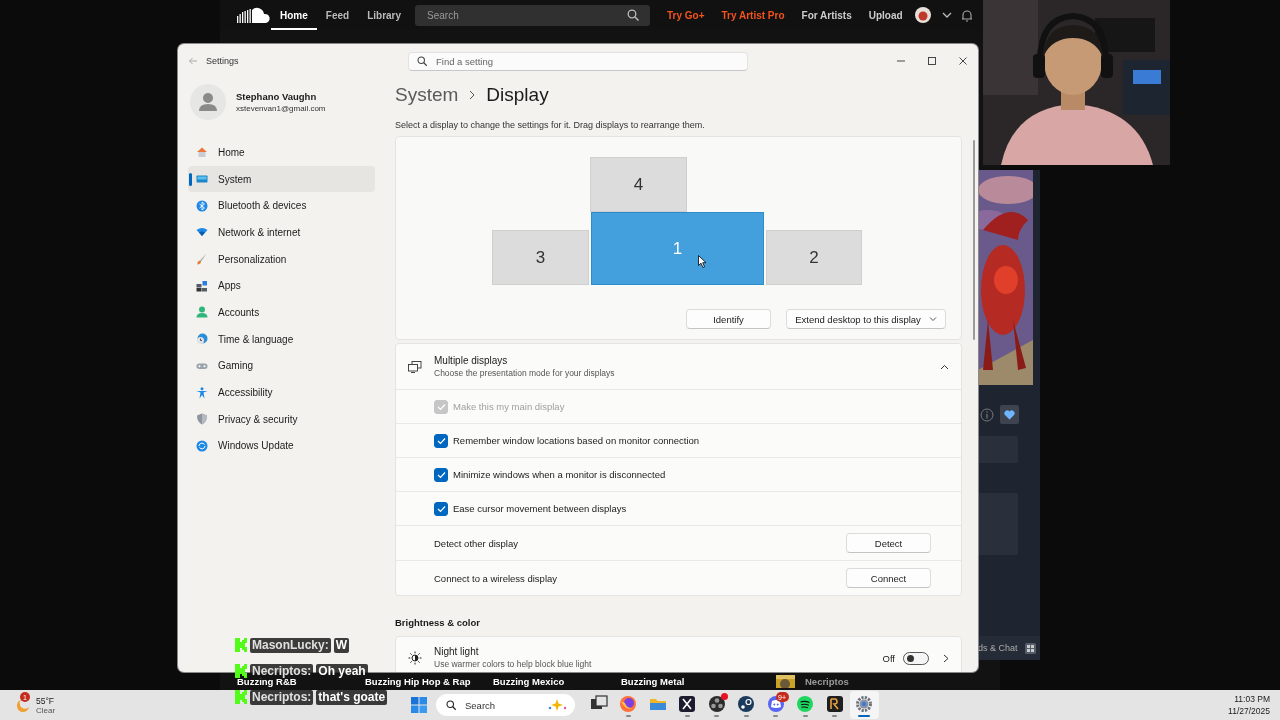 The width and height of the screenshot is (1280, 720). Describe the element at coordinates (1030, 648) in the screenshot. I see `grid-icon` at that location.